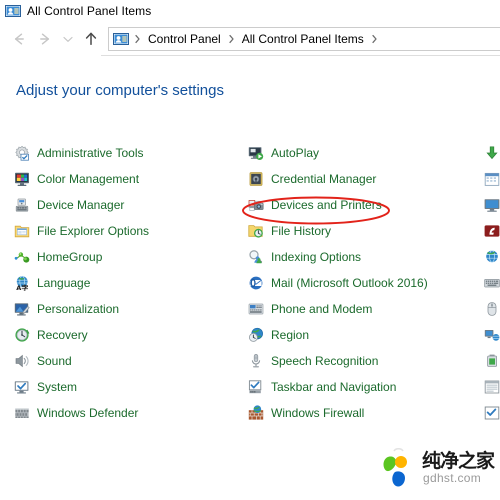  What do you see at coordinates (334, 387) in the screenshot?
I see `item-label: Taskbar and Navigation` at bounding box center [334, 387].